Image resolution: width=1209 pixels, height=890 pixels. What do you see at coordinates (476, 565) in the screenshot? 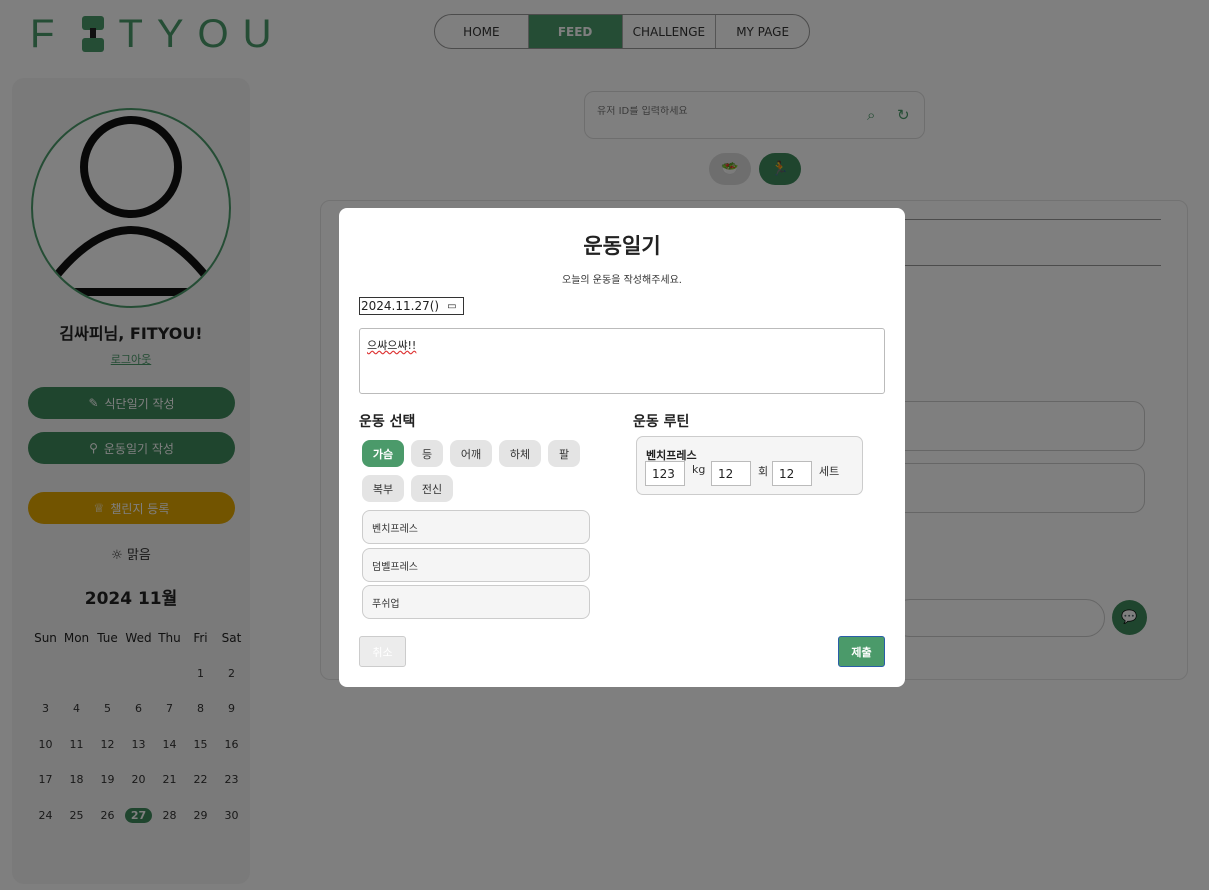
I see `exercise-item: 덤벨프레스` at bounding box center [476, 565].